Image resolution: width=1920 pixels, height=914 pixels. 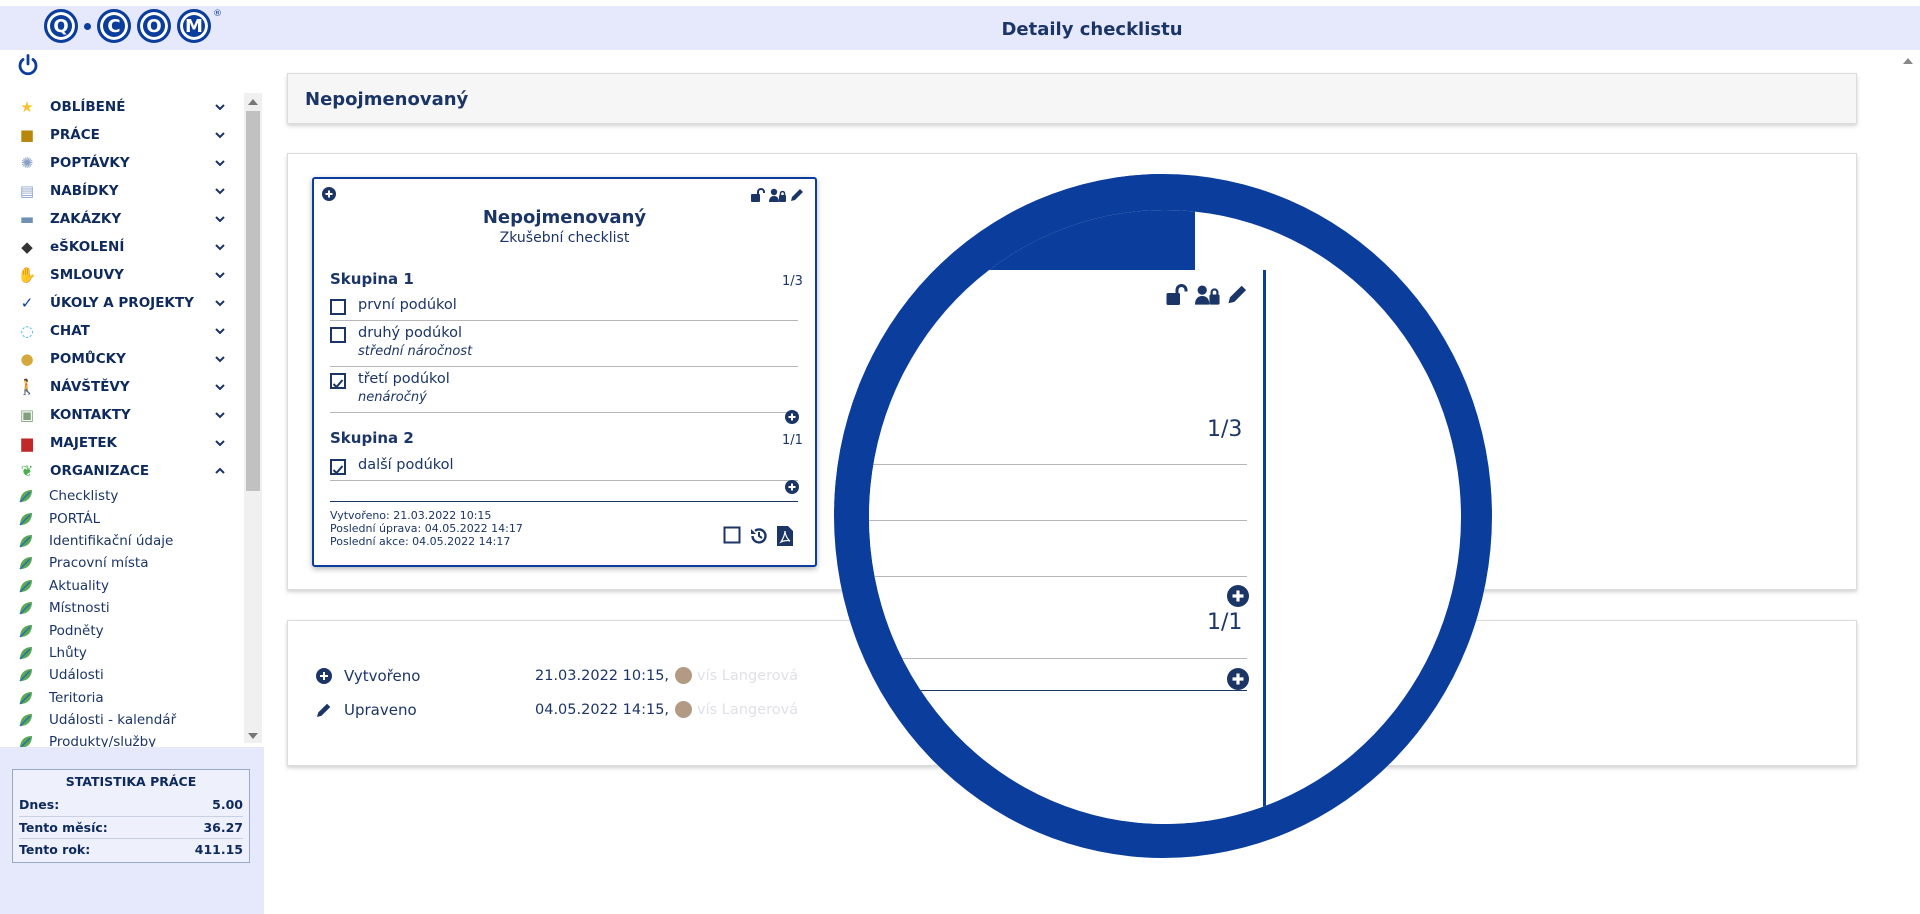 I want to click on task-label: druhý podúkol, so click(x=410, y=333).